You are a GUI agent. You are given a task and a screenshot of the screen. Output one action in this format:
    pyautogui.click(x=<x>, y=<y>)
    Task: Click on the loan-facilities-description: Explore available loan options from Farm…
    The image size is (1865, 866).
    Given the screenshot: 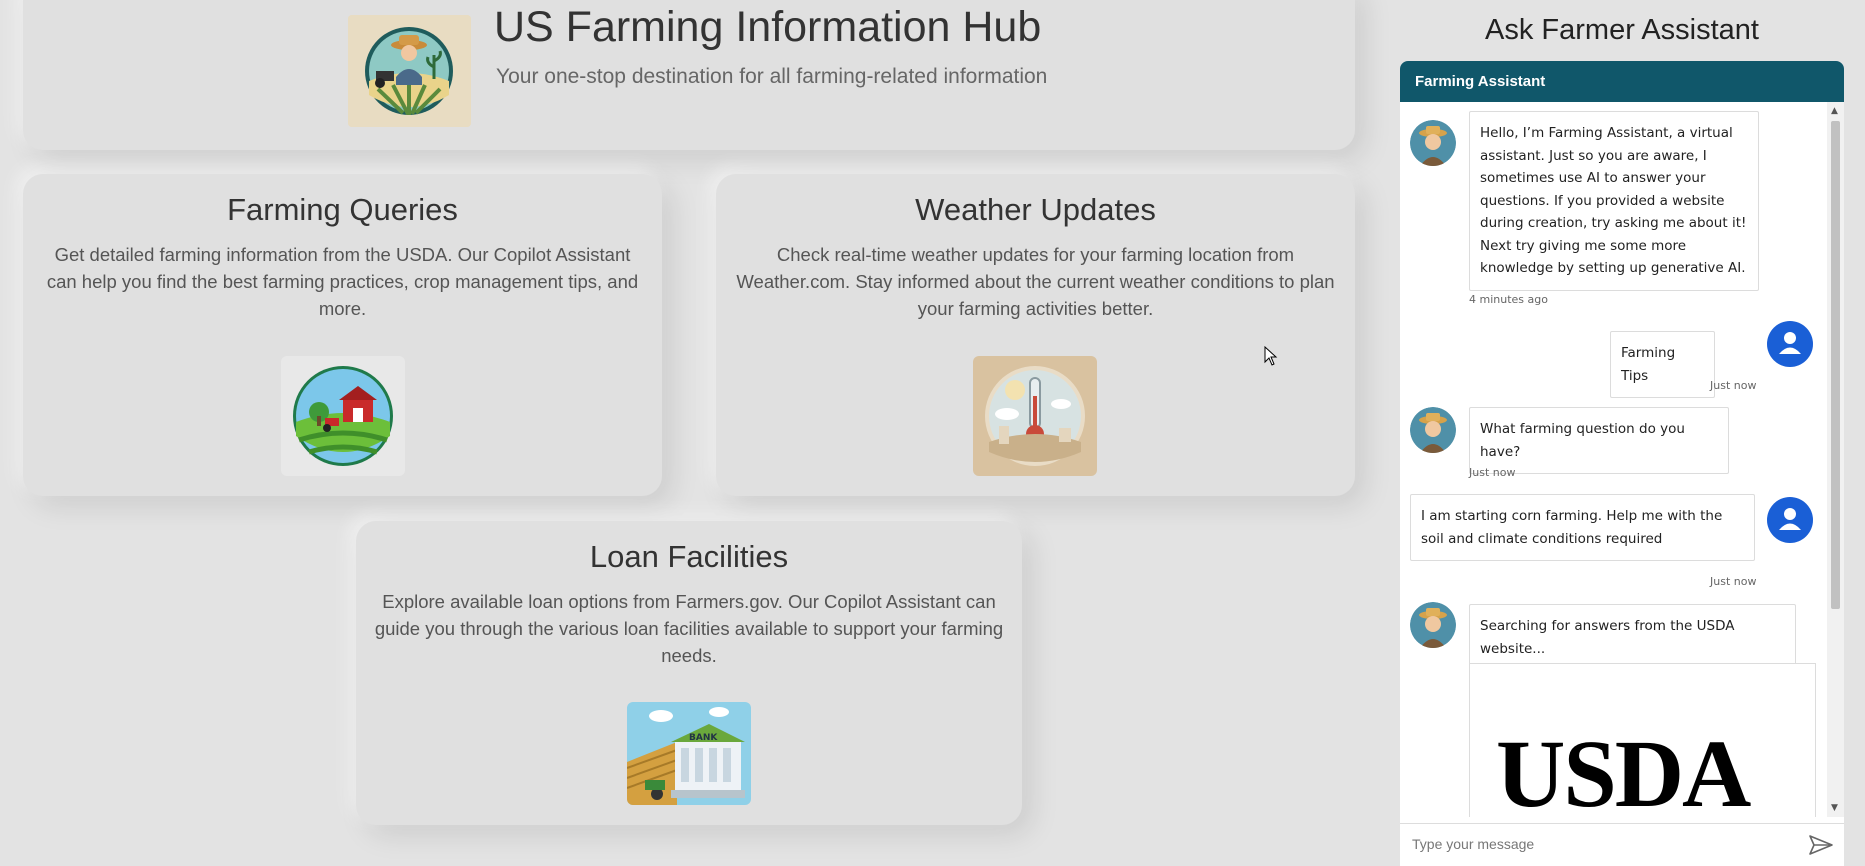 What is the action you would take?
    pyautogui.click(x=689, y=628)
    